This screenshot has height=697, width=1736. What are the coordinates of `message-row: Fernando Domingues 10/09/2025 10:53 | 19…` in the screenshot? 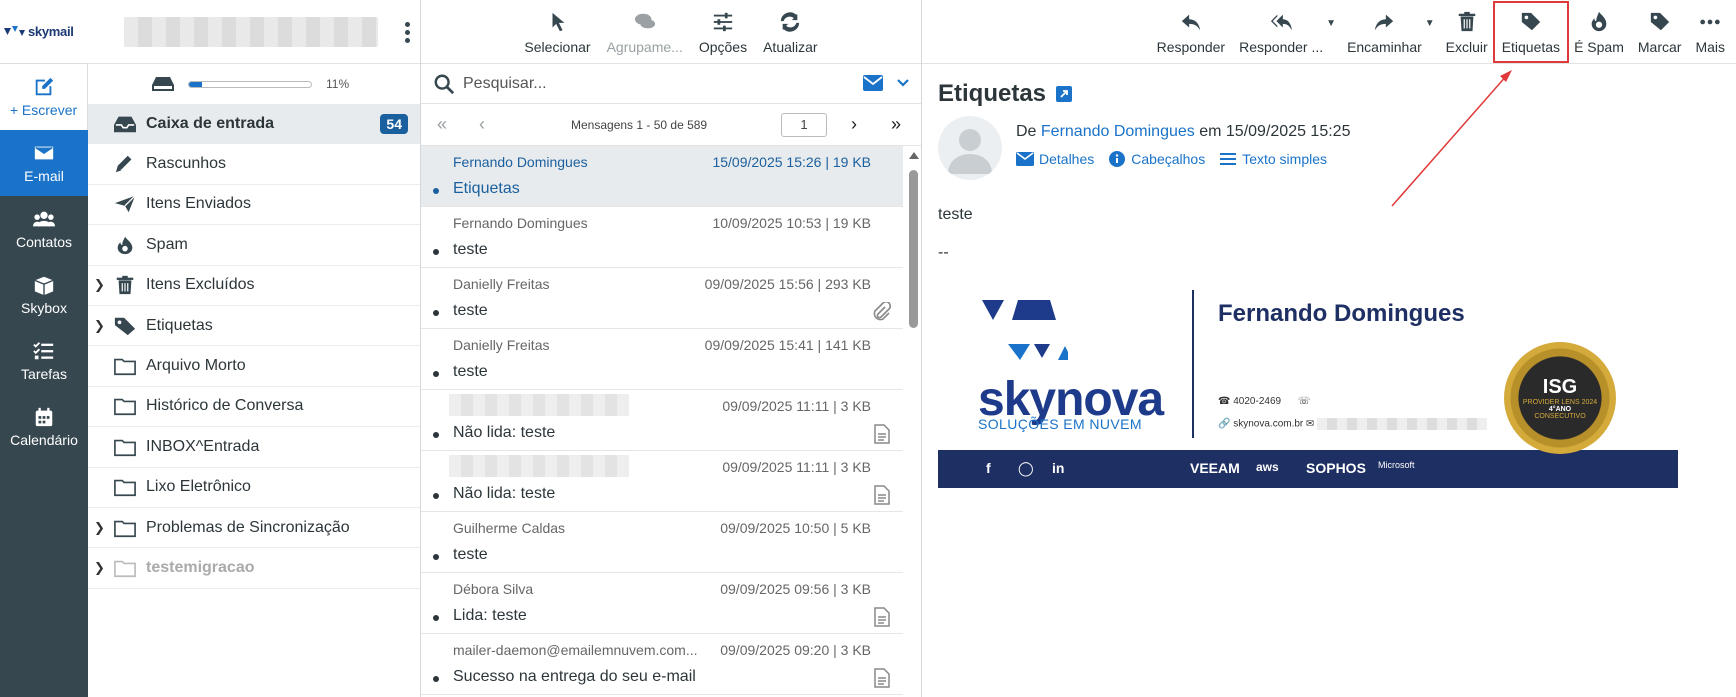 It's located at (662, 237).